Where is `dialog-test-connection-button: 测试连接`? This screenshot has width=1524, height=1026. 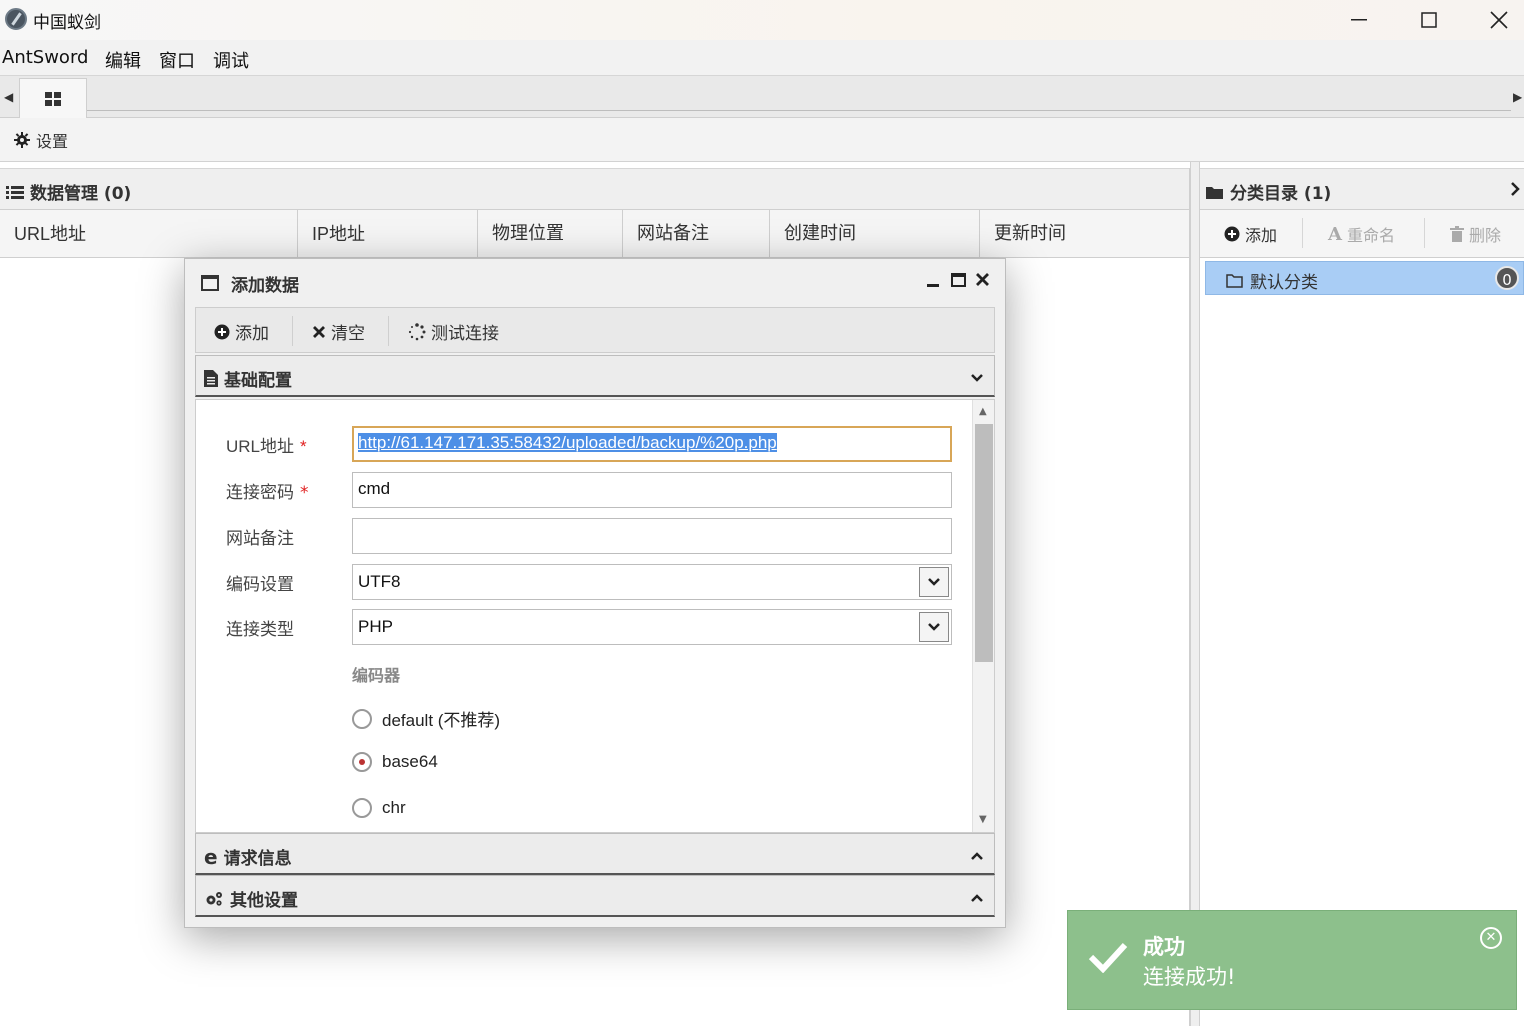 dialog-test-connection-button: 测试连接 is located at coordinates (453, 331).